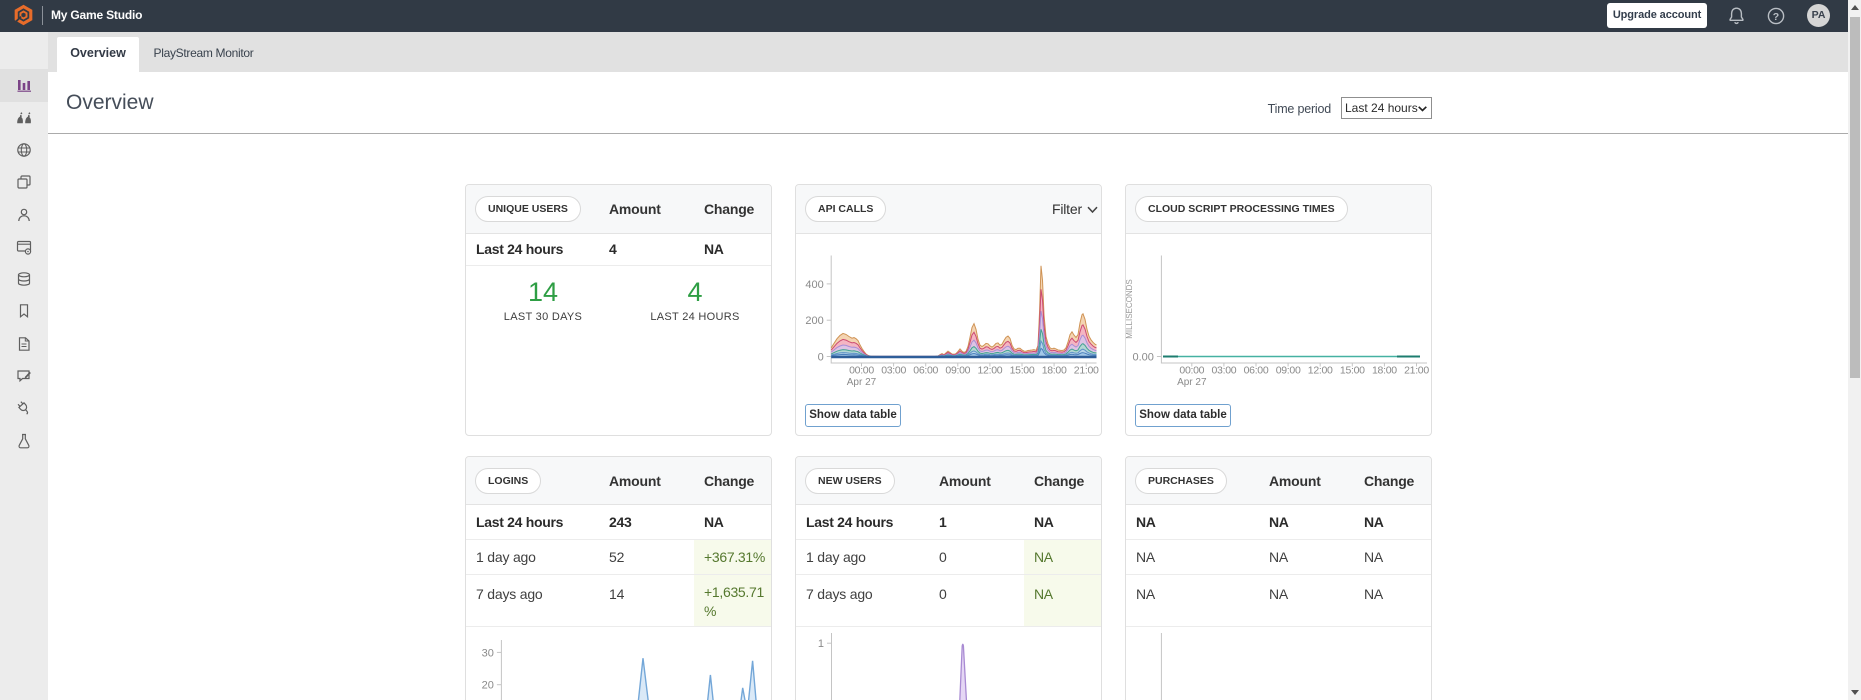 The image size is (1861, 700). Describe the element at coordinates (814, 285) in the screenshot. I see `svg-text: 400` at that location.